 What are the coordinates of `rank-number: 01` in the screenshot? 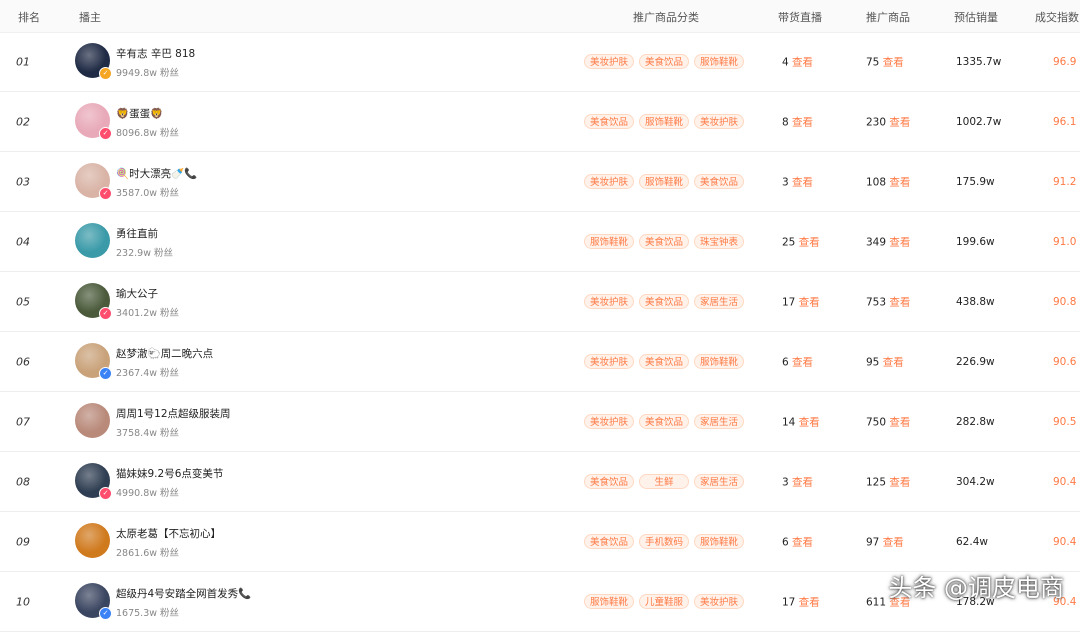 It's located at (23, 61).